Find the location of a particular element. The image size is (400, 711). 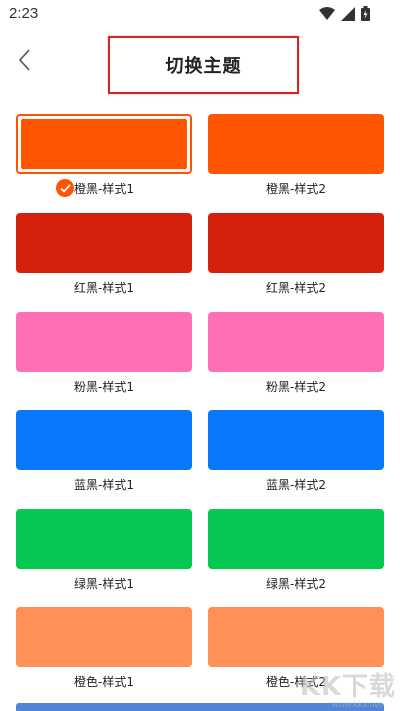

watermark-url: www.kkx.net is located at coordinates (356, 704).